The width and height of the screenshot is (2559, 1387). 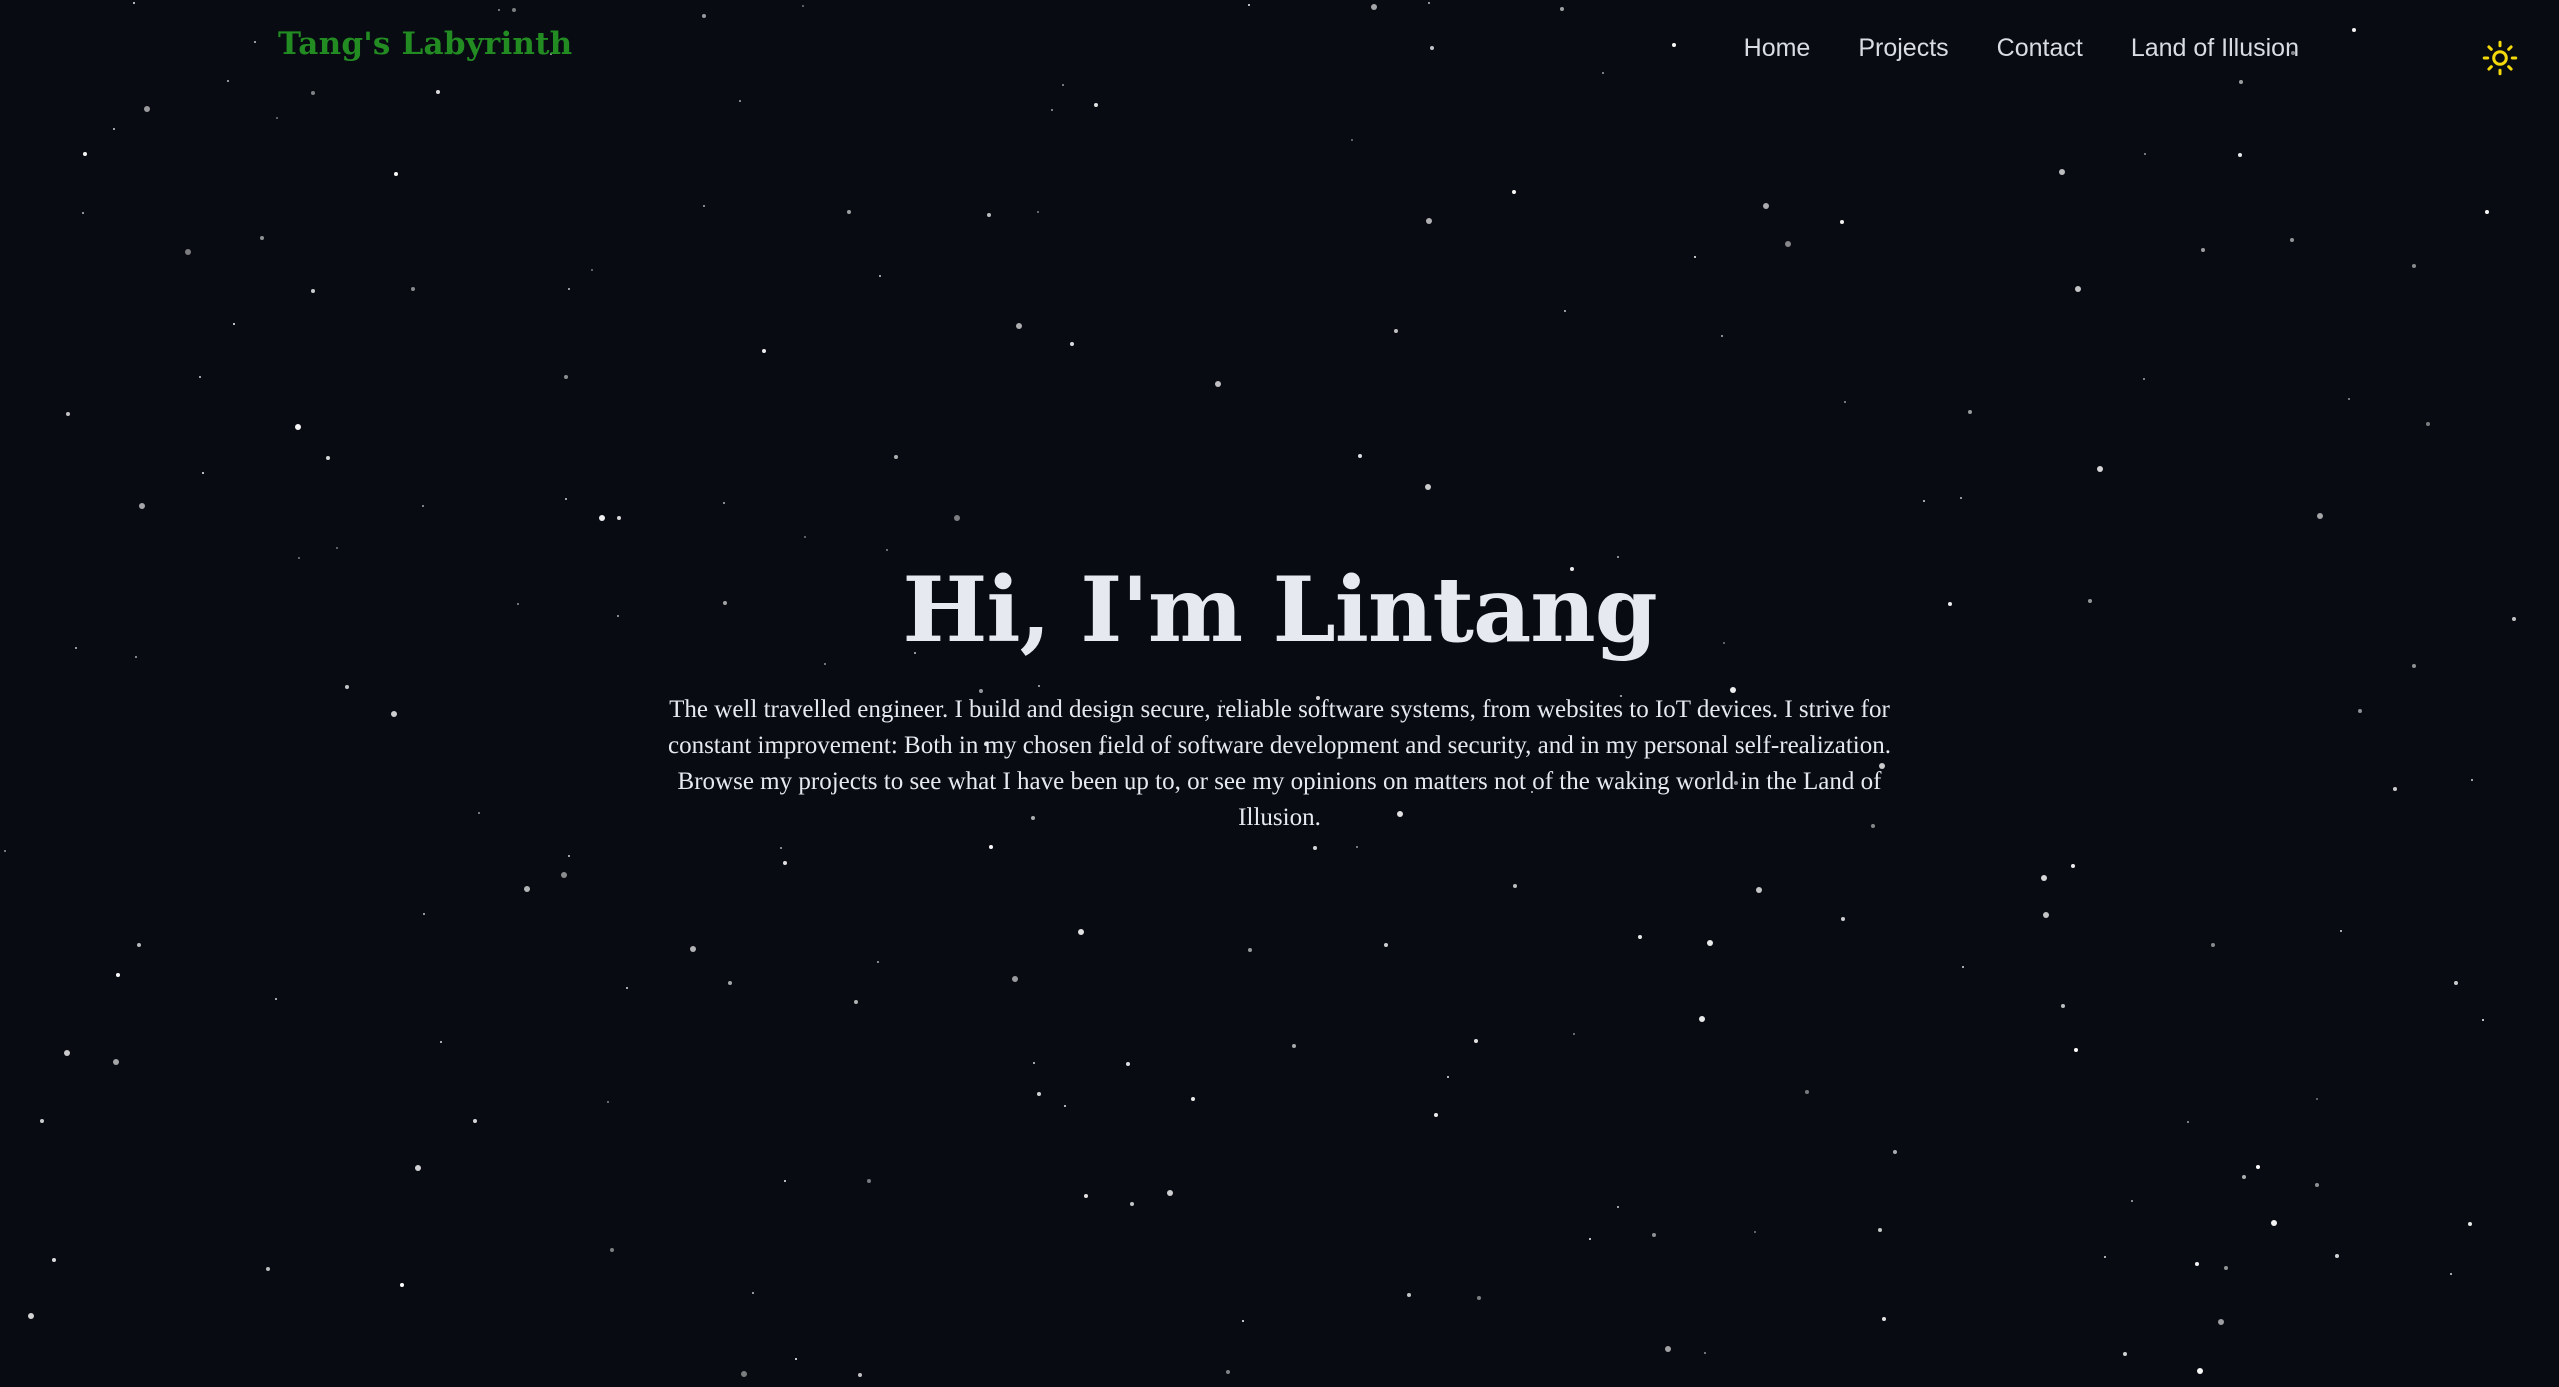 I want to click on nav-link-land-of-illusion: Land of Illusion, so click(x=2215, y=48).